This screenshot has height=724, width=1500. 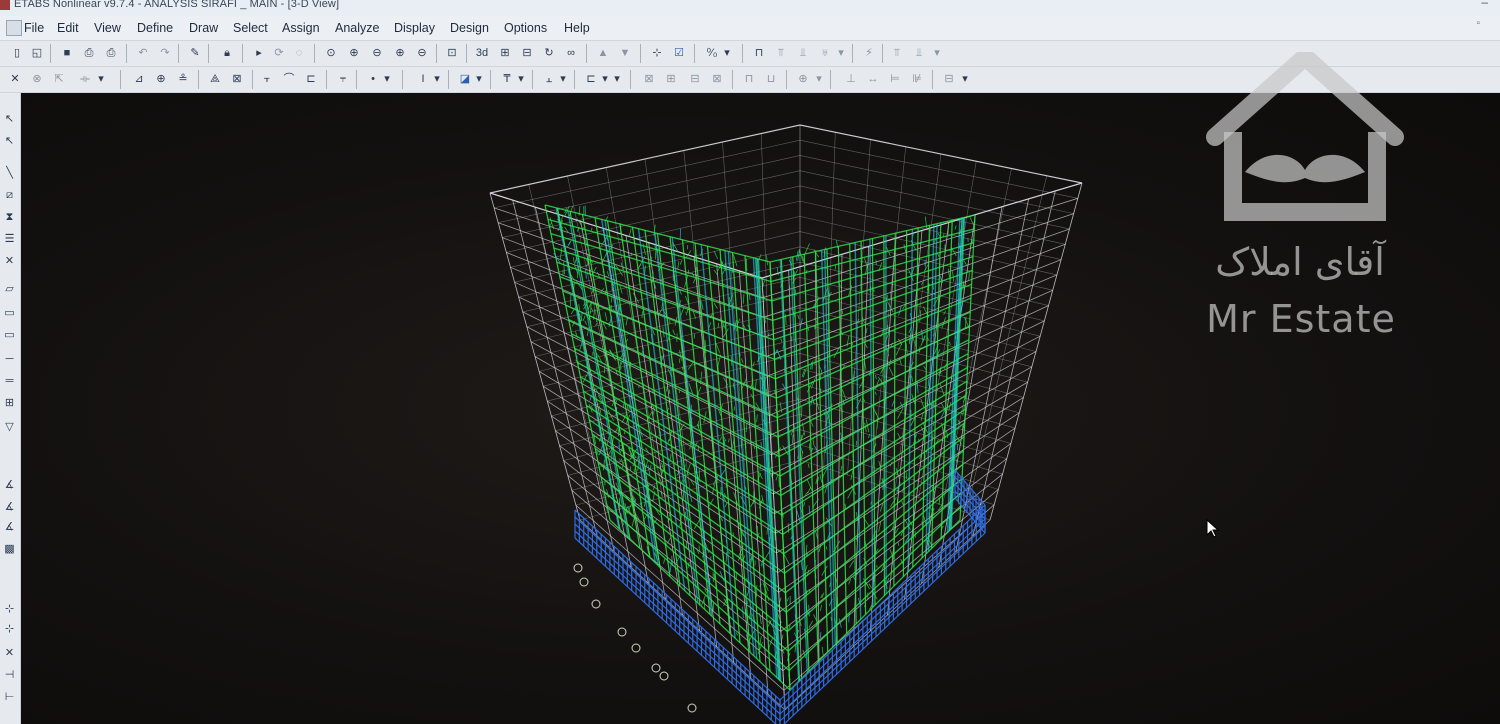 What do you see at coordinates (897, 53) in the screenshot?
I see `show-forces-icon: ⫪` at bounding box center [897, 53].